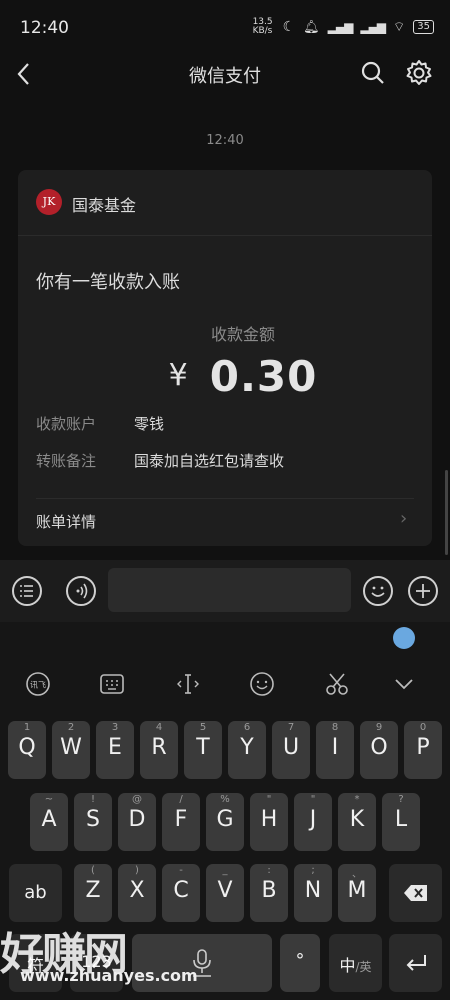 This screenshot has height=1000, width=450. What do you see at coordinates (291, 750) in the screenshot?
I see `key-u: 7U` at bounding box center [291, 750].